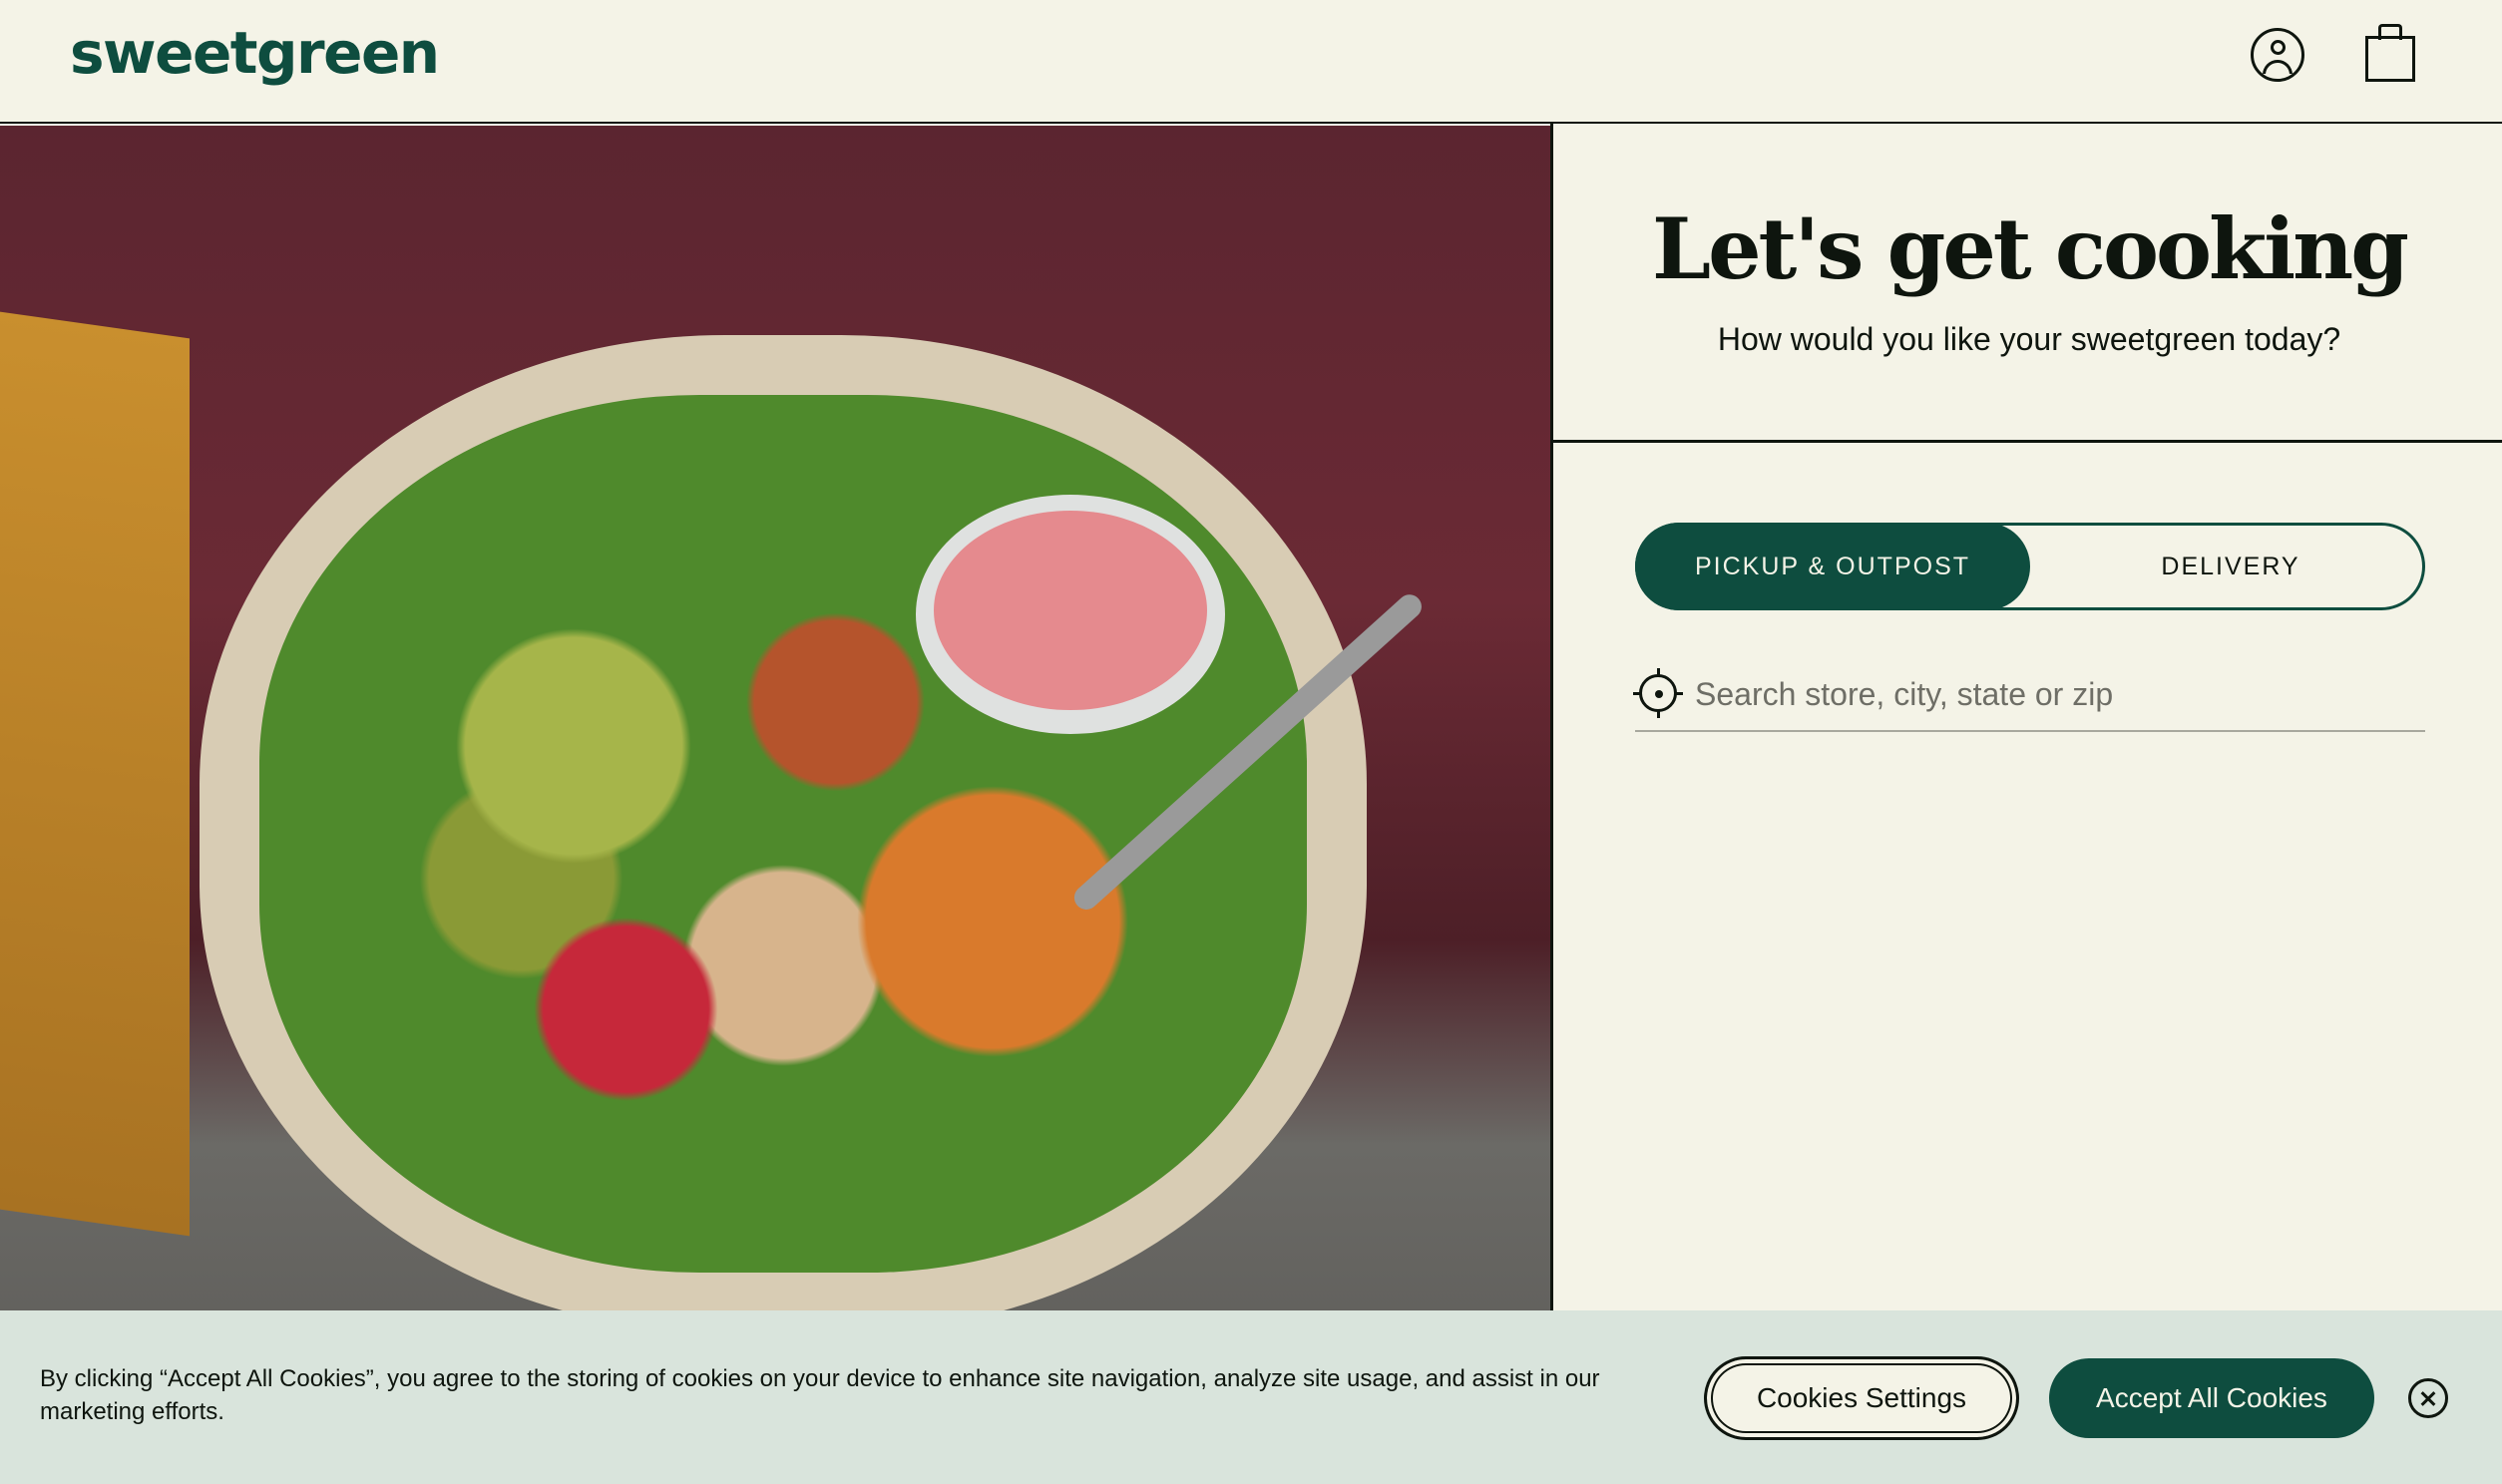  What do you see at coordinates (2030, 248) in the screenshot?
I see `page-title: Let's get cooking` at bounding box center [2030, 248].